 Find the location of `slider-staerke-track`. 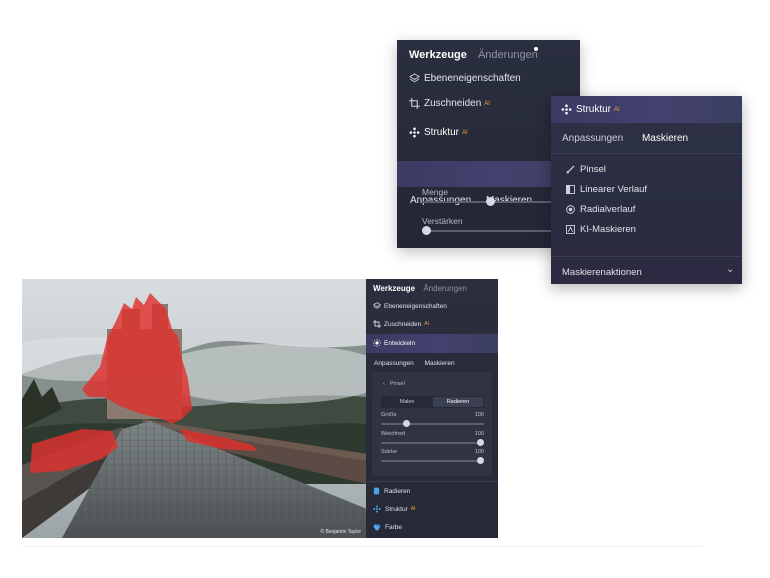

slider-staerke-track is located at coordinates (432, 461).